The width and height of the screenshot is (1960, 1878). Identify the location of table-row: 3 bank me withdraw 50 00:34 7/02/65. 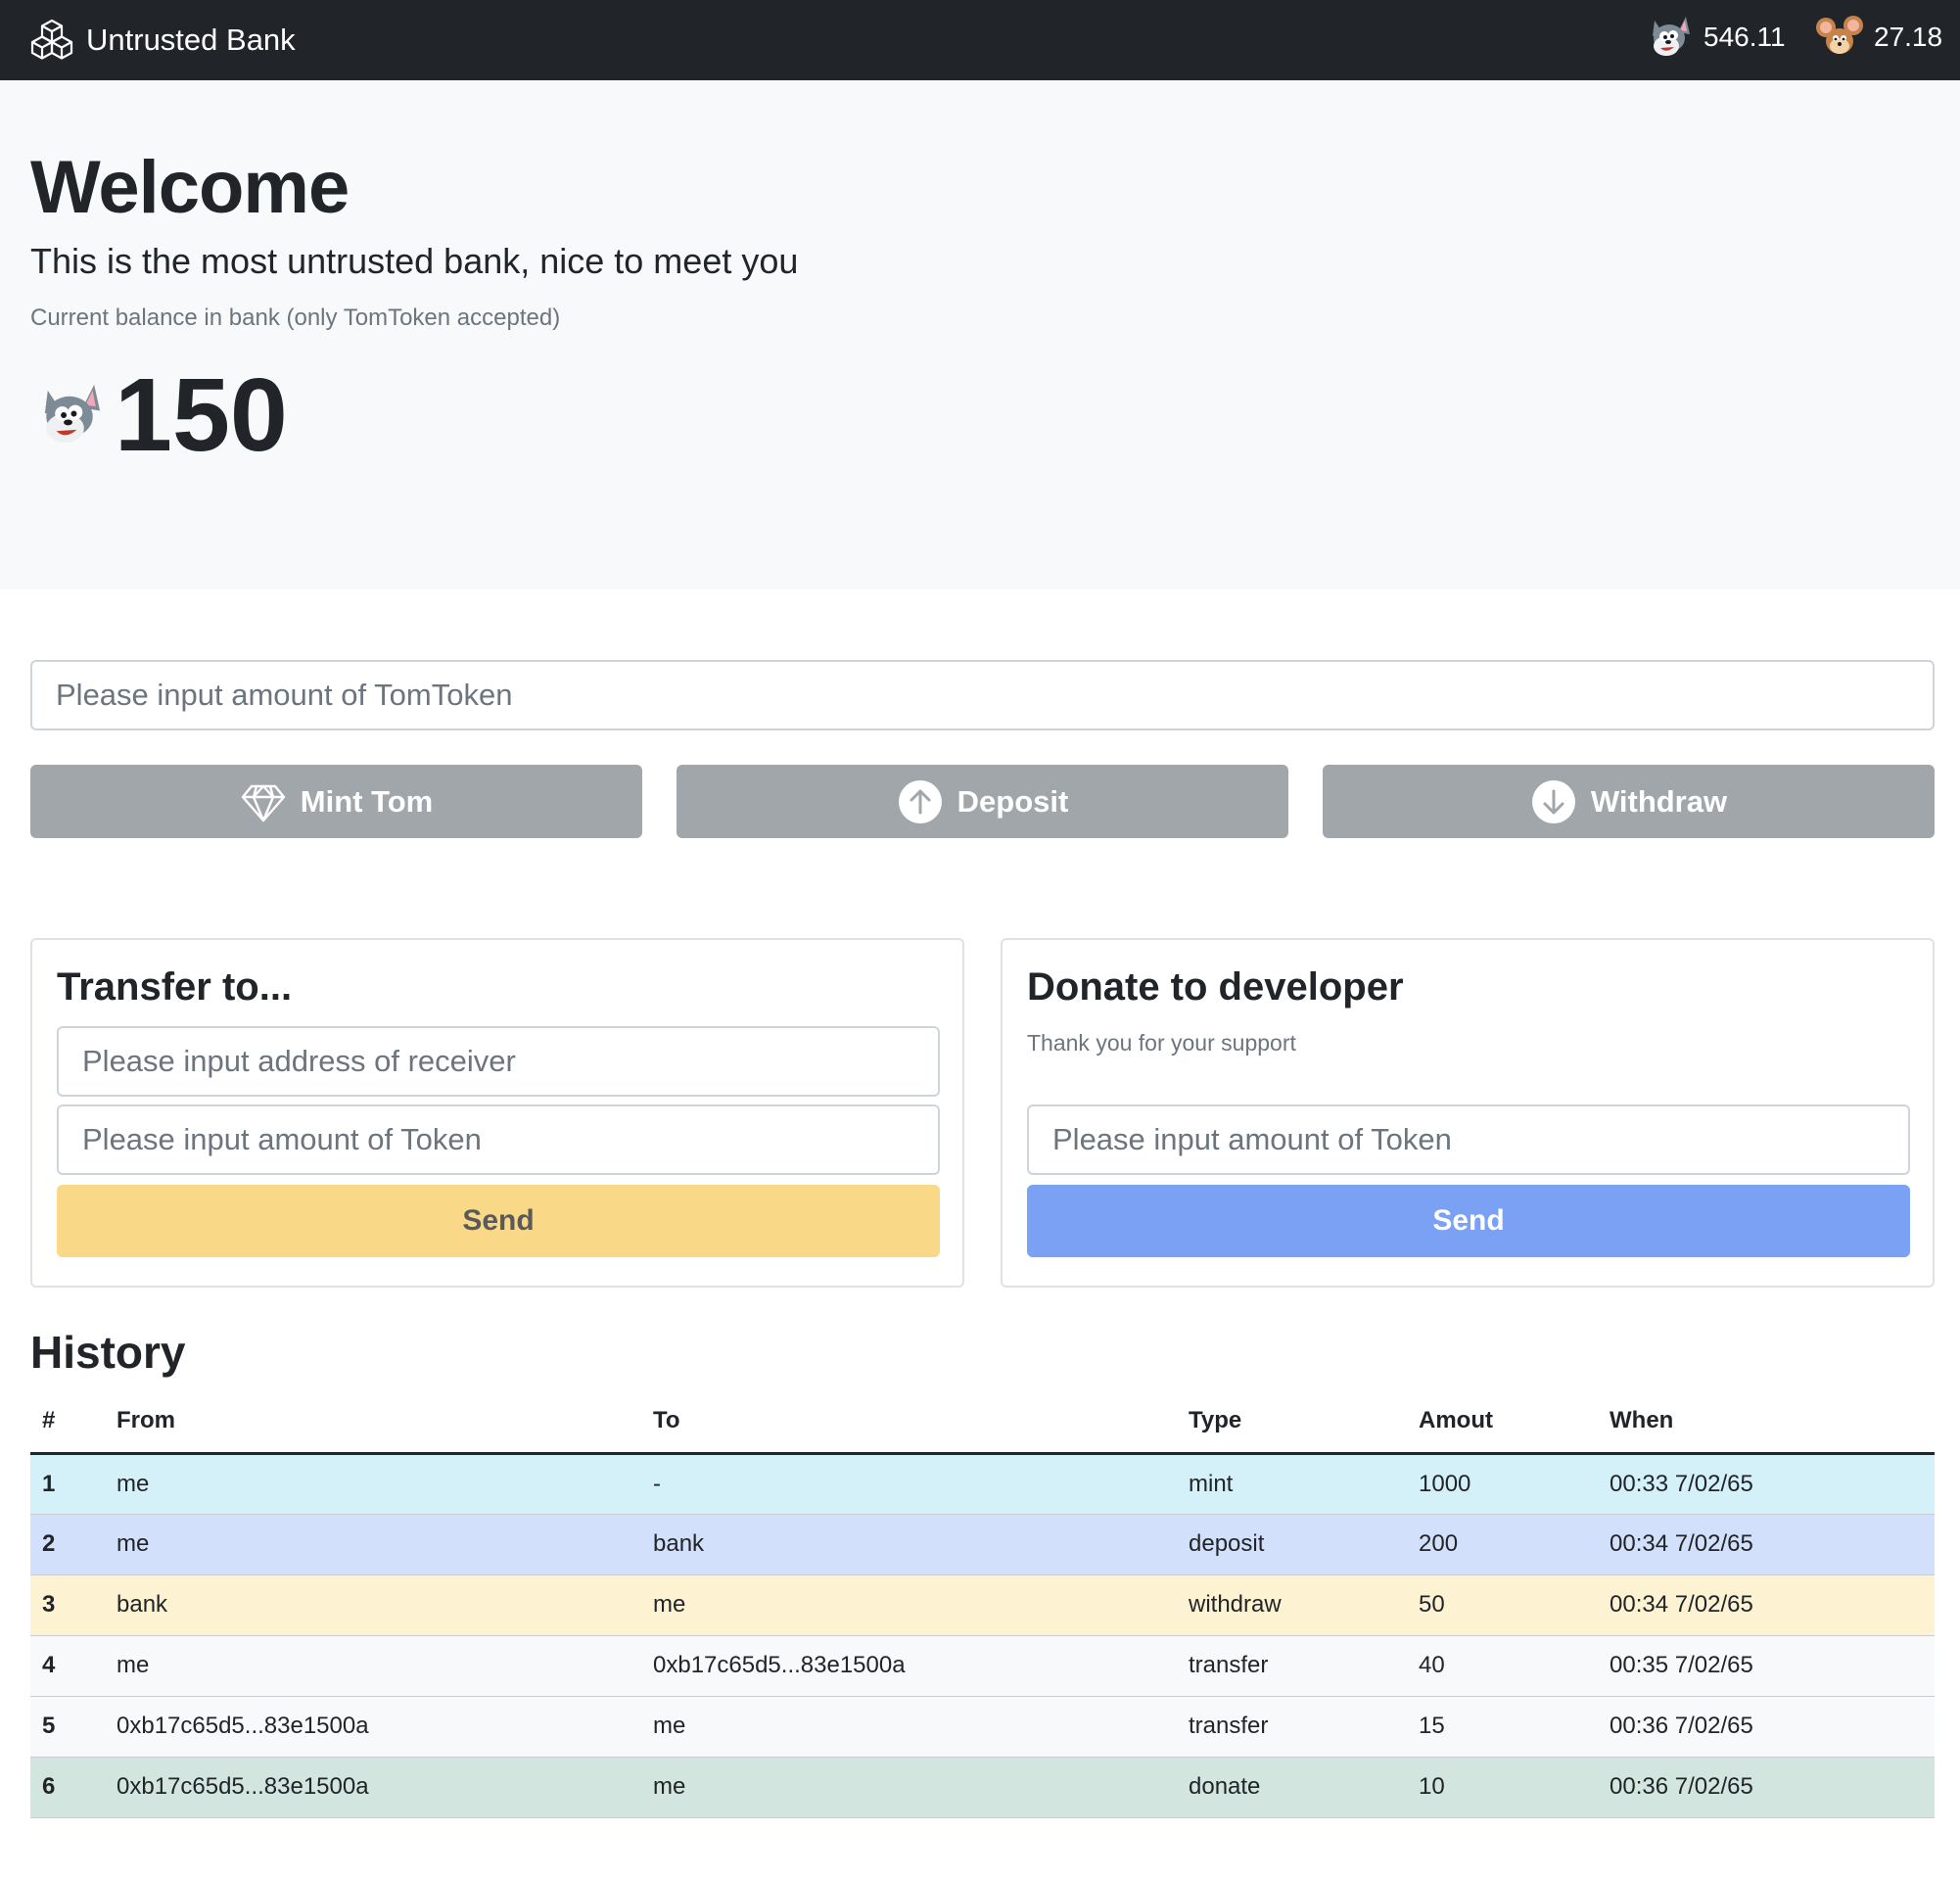
(982, 1605).